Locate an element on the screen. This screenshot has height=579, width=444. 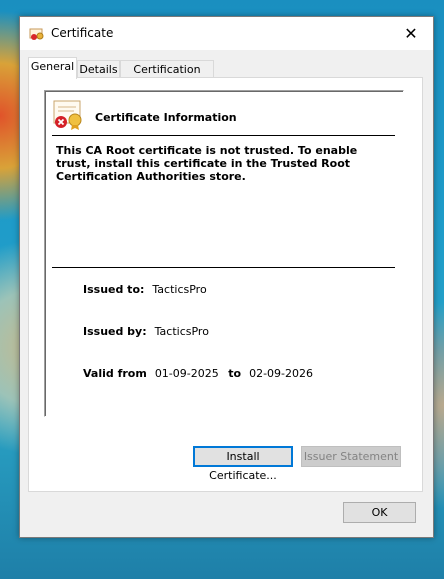
valid-to-value: 02-09-2026 is located at coordinates (281, 373).